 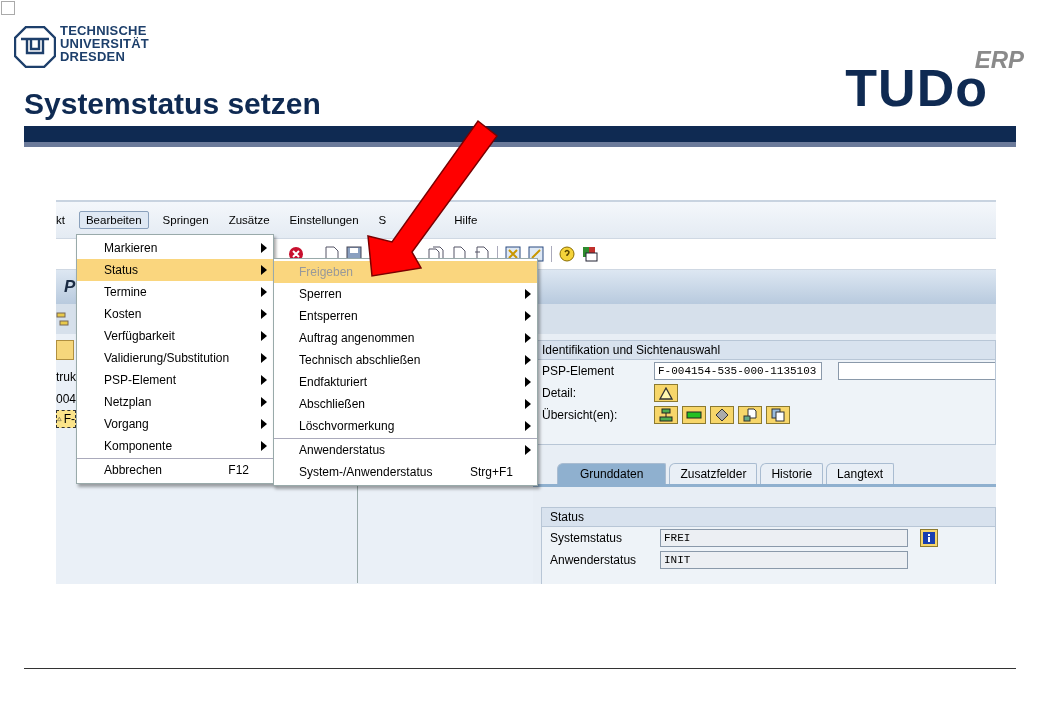 I want to click on warning-button, so click(x=666, y=393).